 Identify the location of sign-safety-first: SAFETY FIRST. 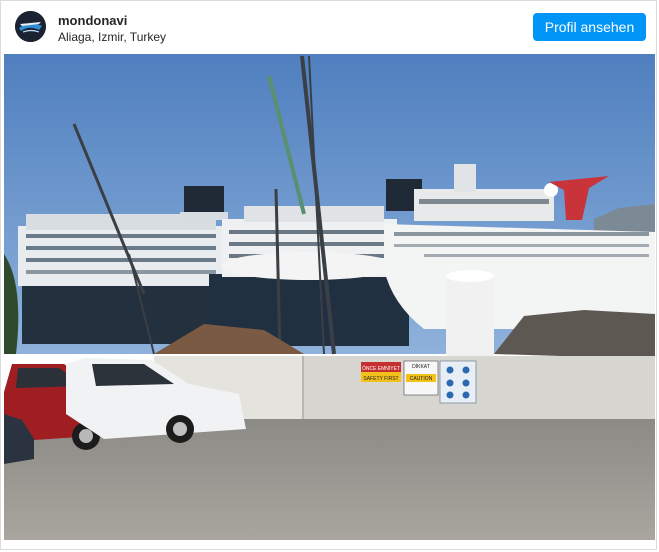
(380, 379).